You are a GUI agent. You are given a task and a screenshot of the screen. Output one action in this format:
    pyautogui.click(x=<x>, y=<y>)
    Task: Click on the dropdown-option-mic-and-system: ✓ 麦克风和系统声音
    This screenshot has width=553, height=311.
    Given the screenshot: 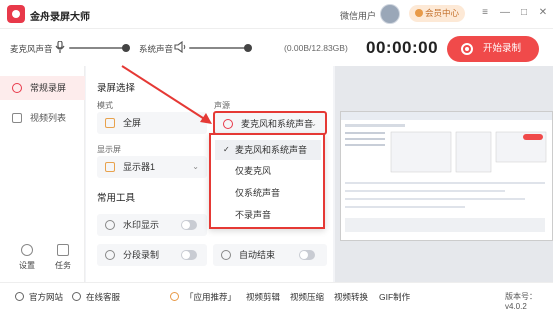 What is the action you would take?
    pyautogui.click(x=268, y=150)
    